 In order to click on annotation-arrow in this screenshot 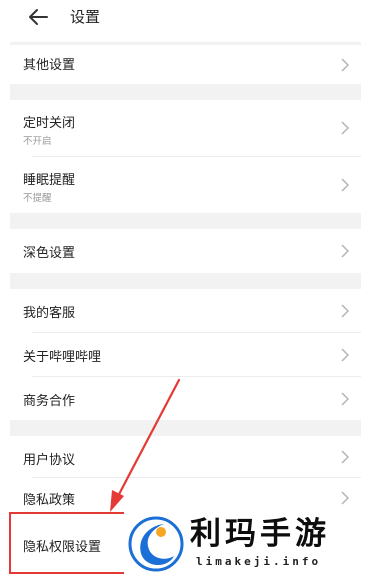, I will do `click(145, 445)`.